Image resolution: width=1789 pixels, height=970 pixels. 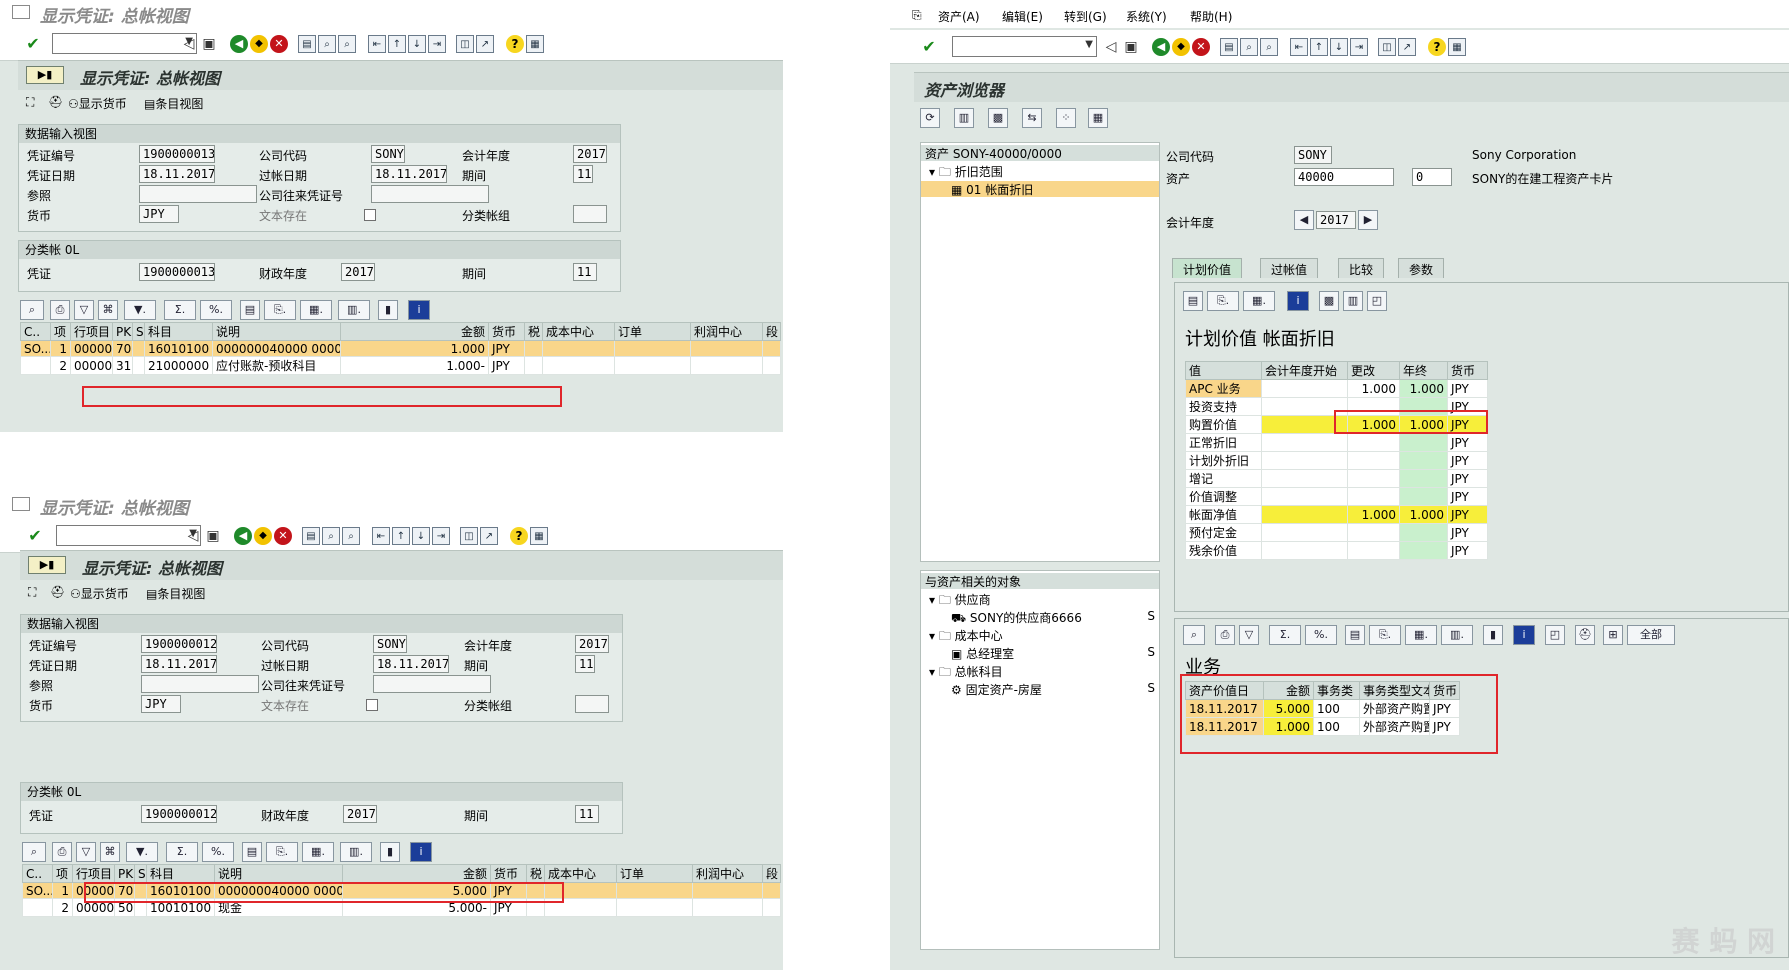 I want to click on compare-icon: ⇆, so click(x=1032, y=118).